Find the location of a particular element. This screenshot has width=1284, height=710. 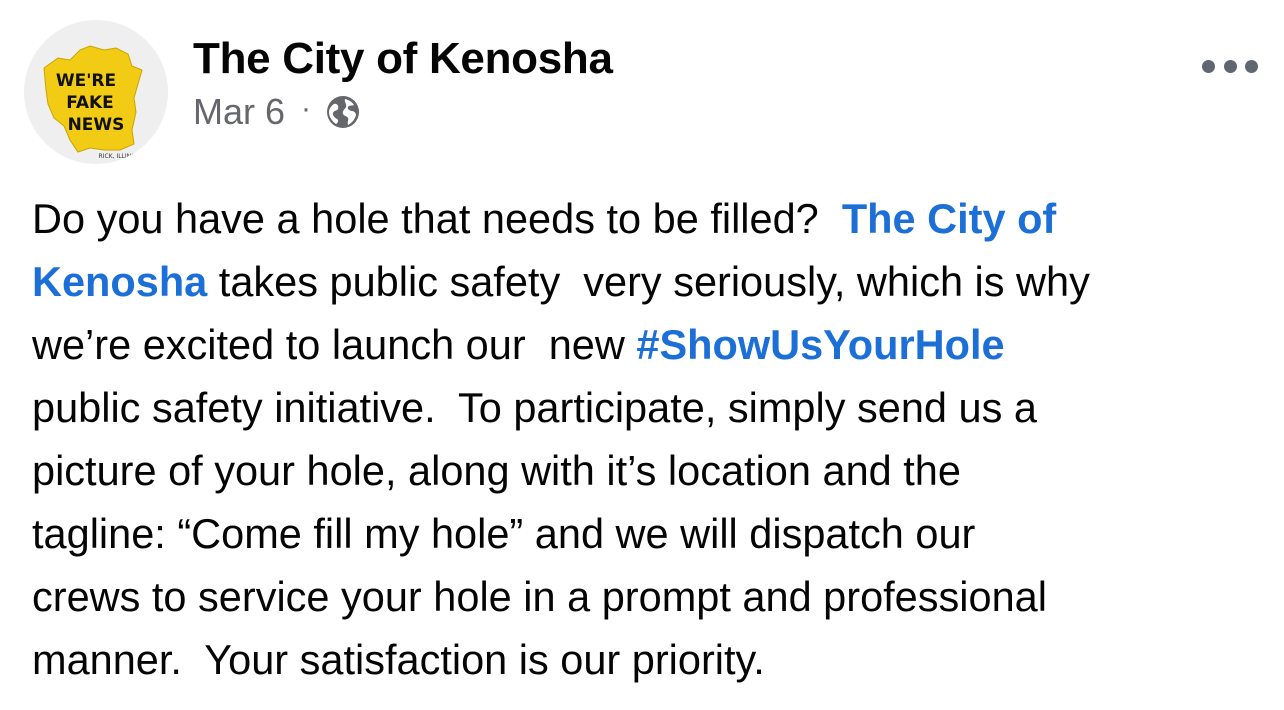

post-text-segment: we’re excited to launch our new is located at coordinates (334, 344).